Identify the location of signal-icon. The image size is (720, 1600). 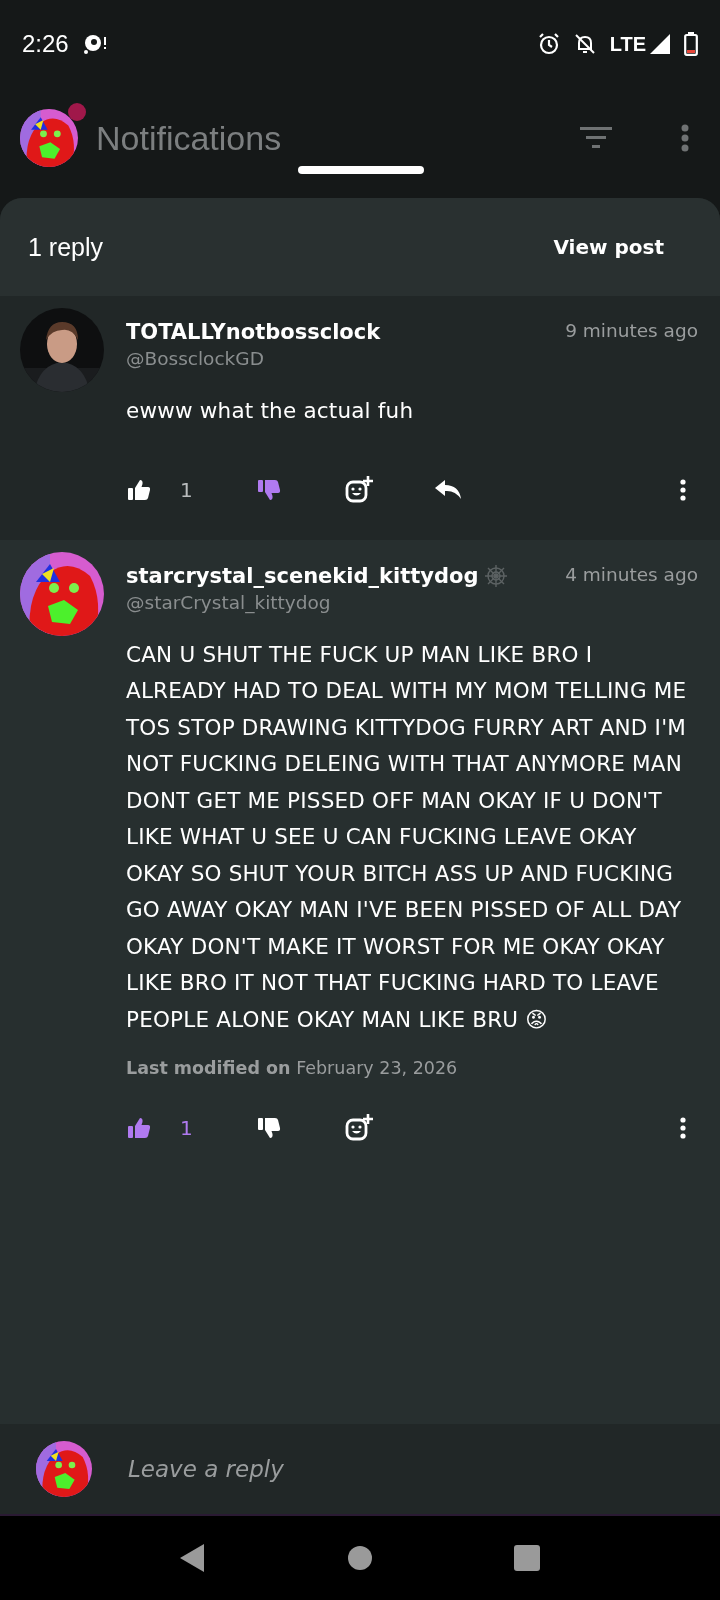
(660, 44).